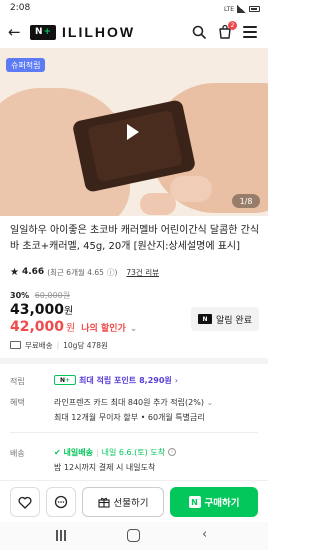  What do you see at coordinates (65, 380) in the screenshot?
I see `naver-plus-badge: N +` at bounding box center [65, 380].